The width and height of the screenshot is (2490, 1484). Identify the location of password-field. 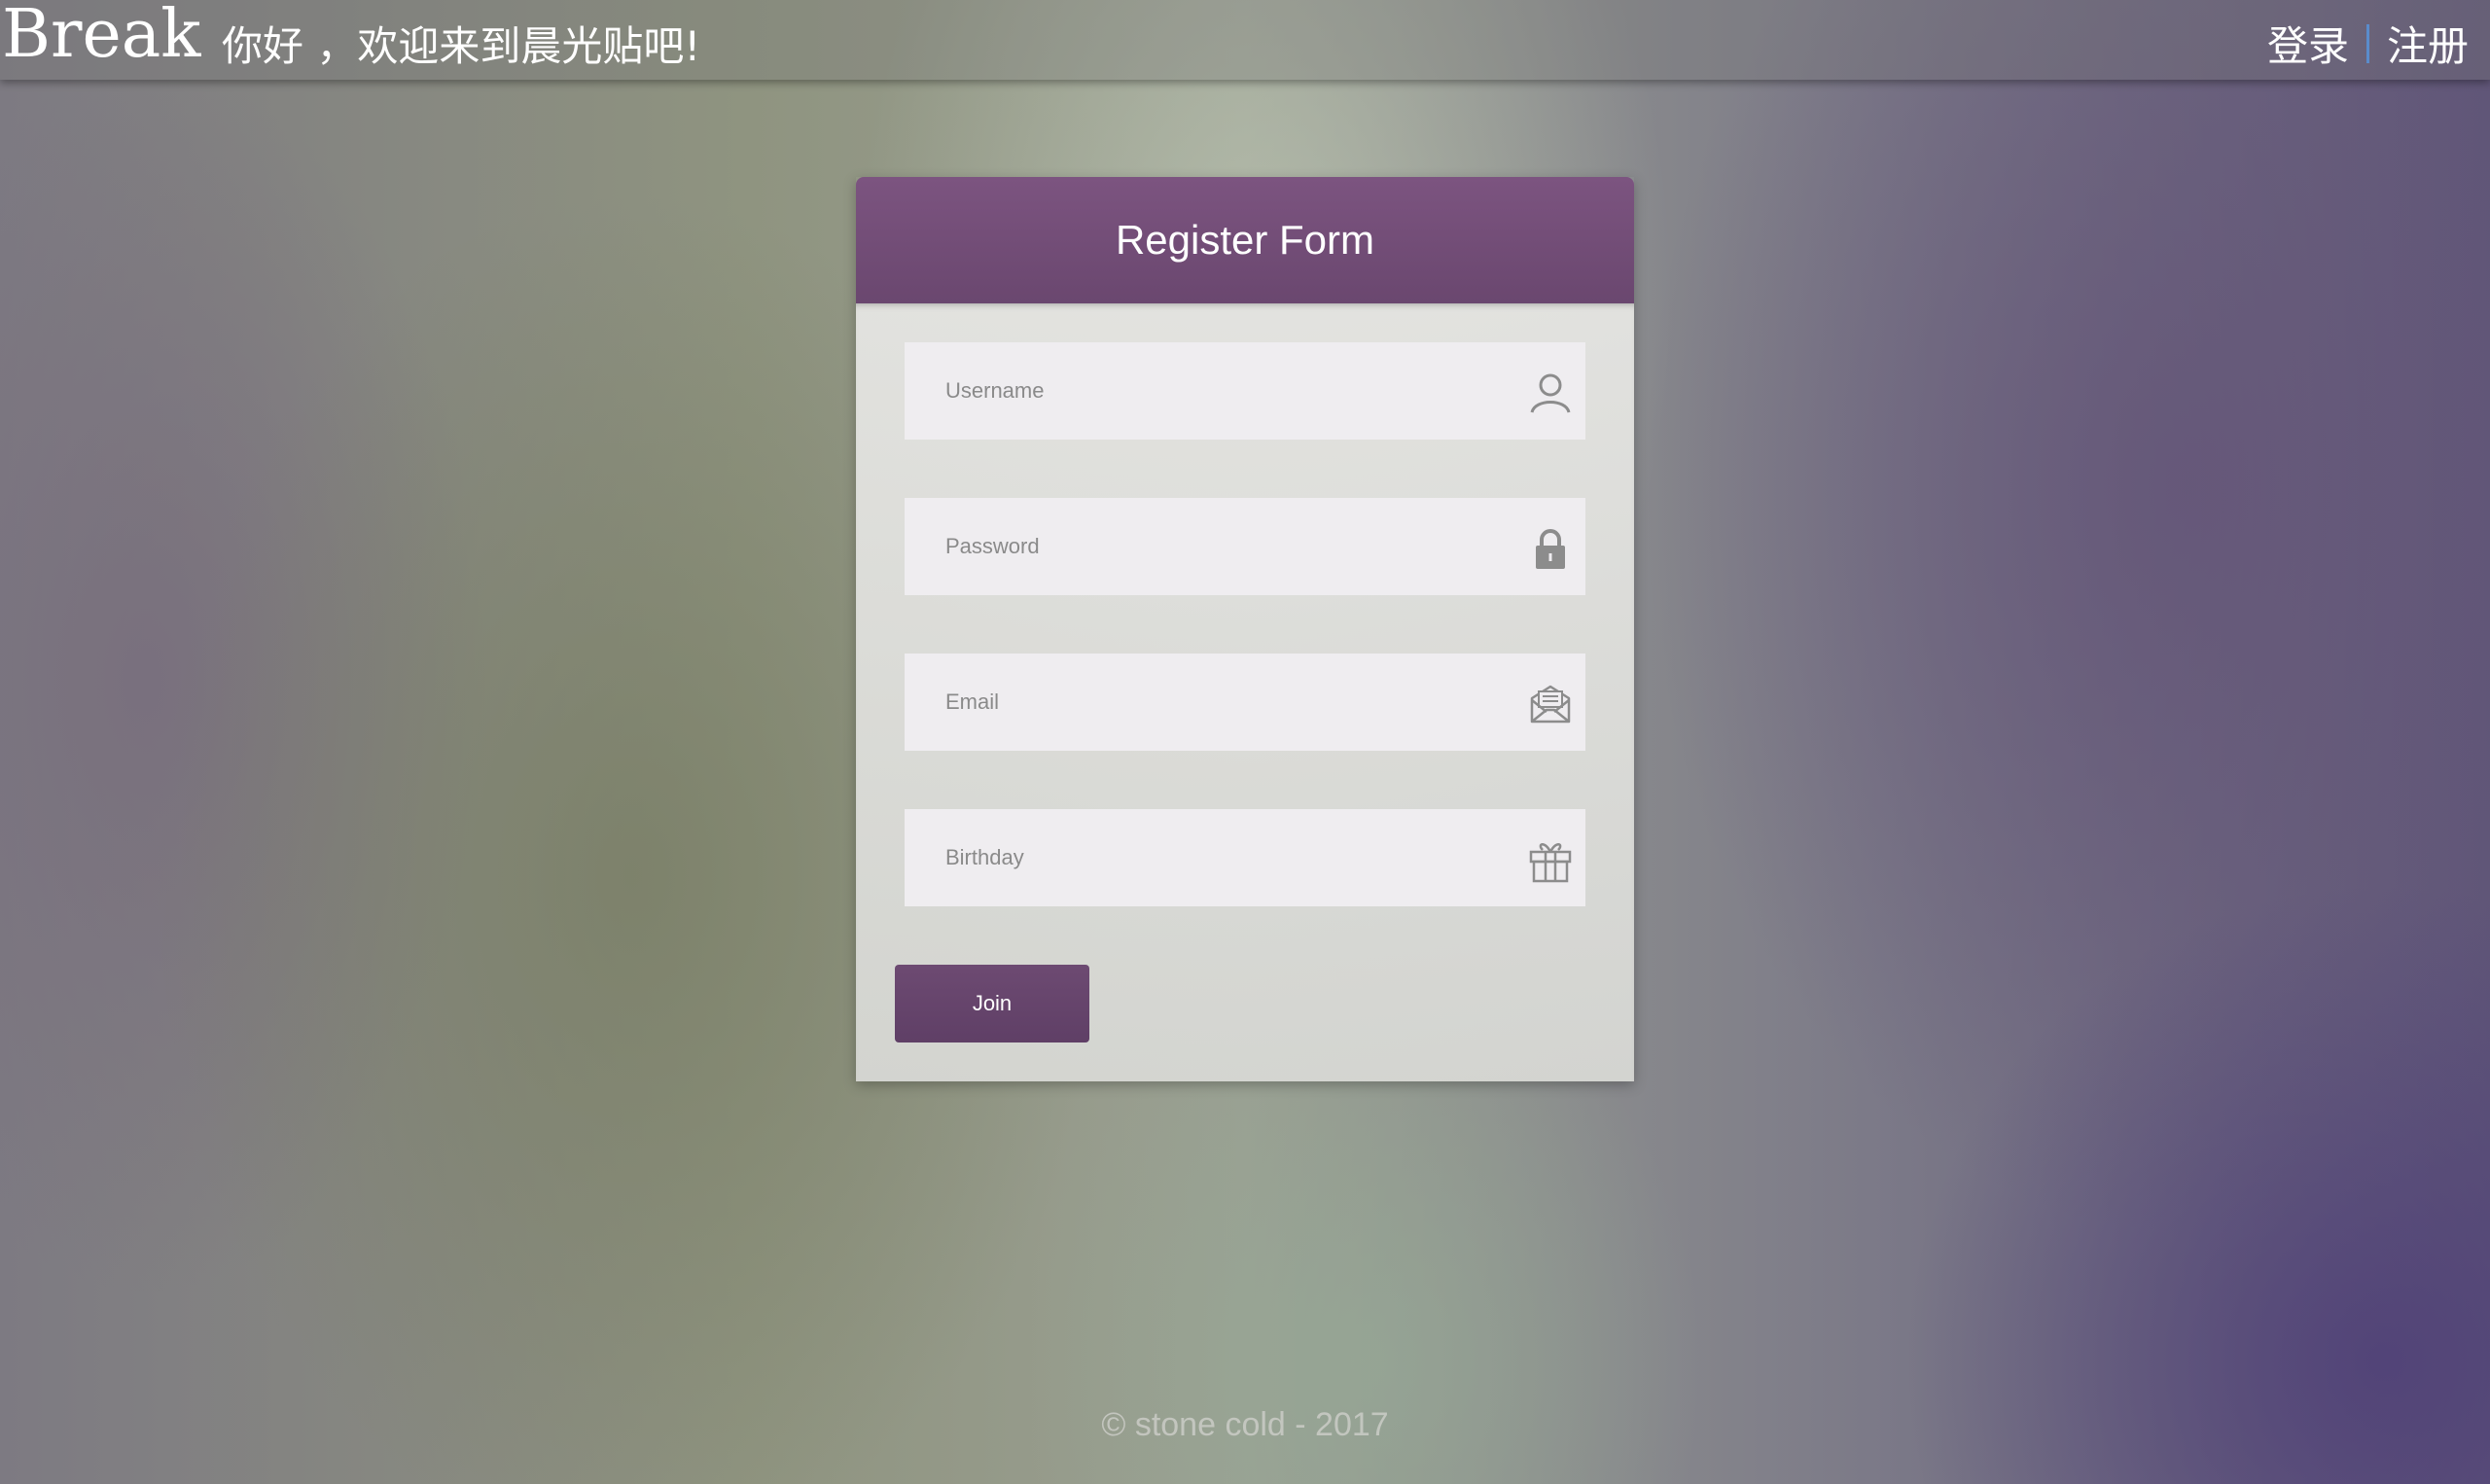
(1245, 546).